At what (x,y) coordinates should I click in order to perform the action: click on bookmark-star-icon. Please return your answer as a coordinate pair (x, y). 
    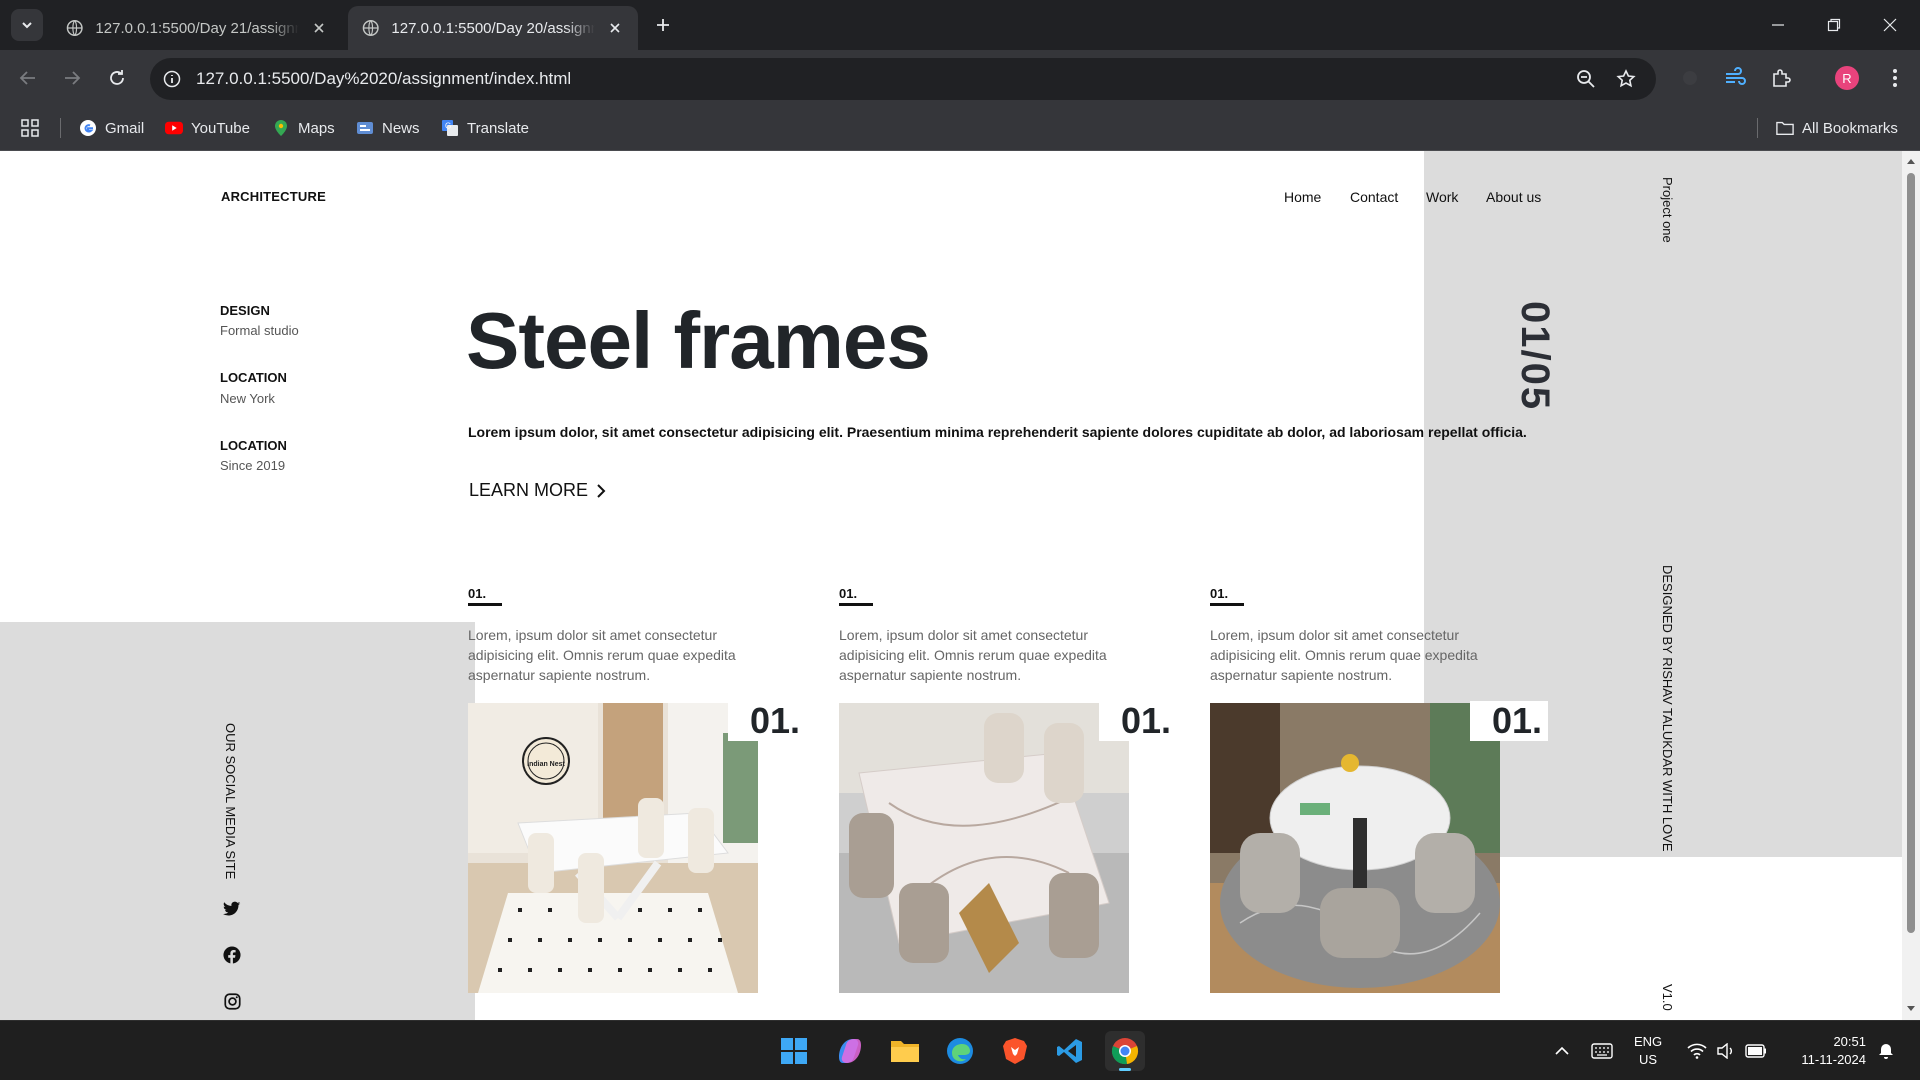
    Looking at the image, I should click on (1626, 79).